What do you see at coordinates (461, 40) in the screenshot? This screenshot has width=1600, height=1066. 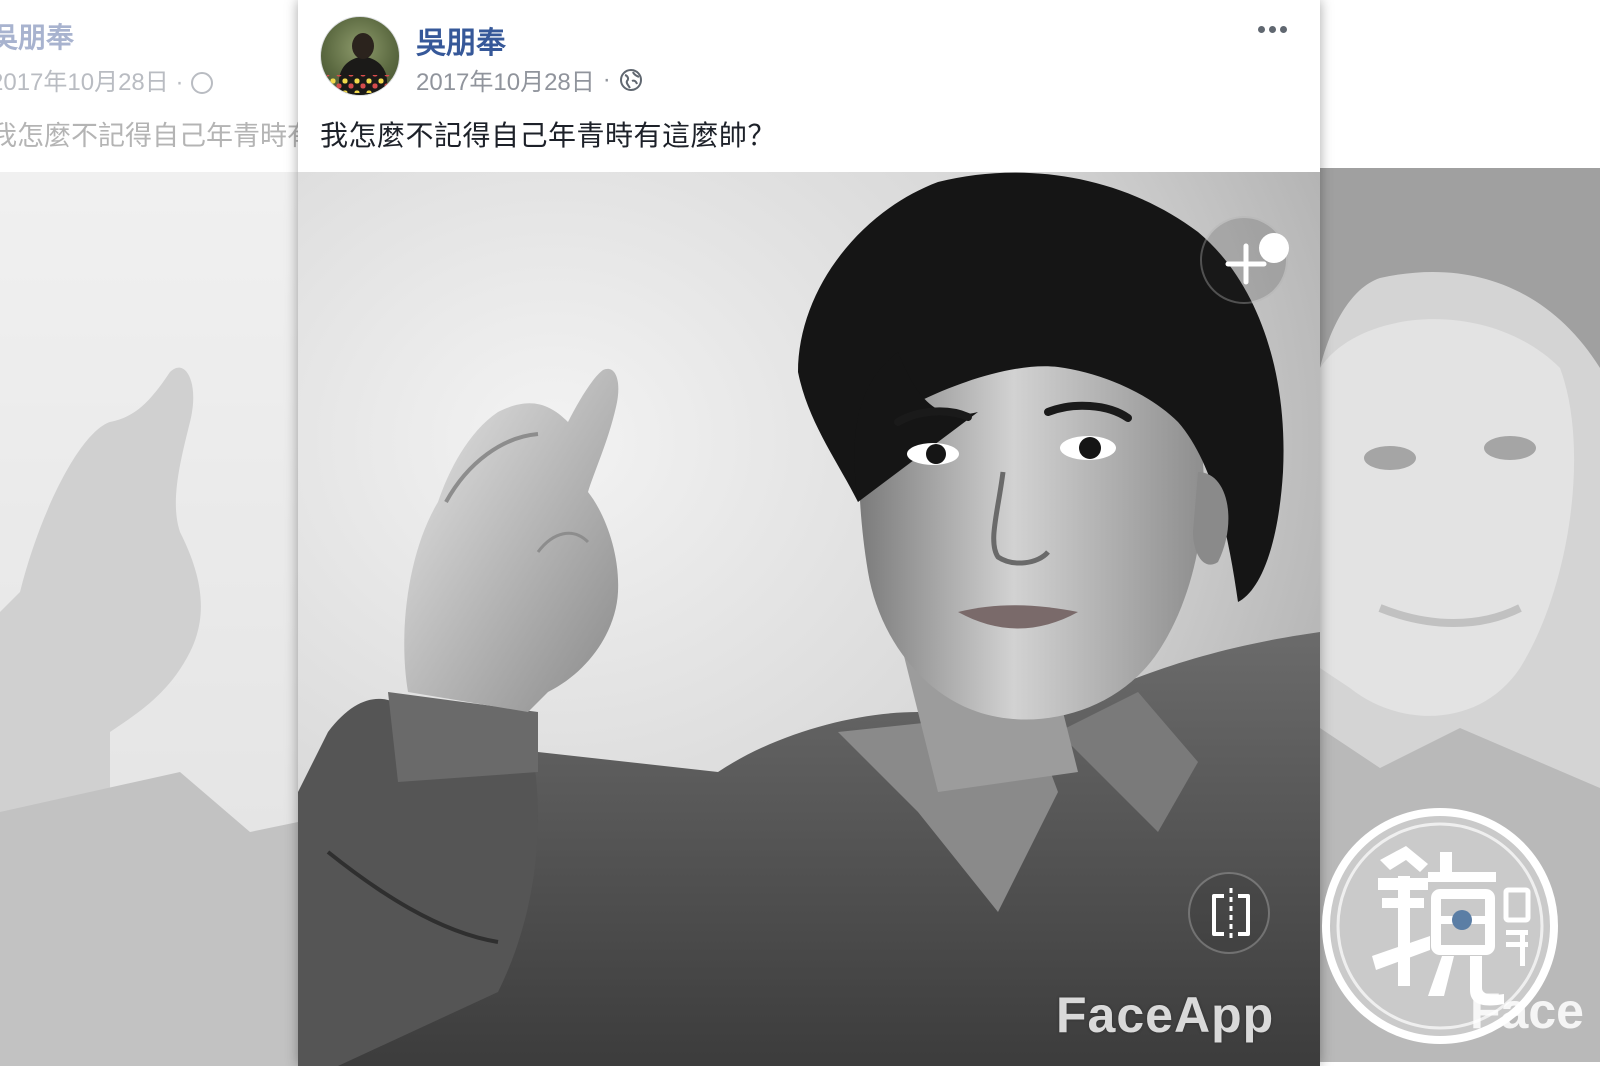 I see `author-name-link: 吳朋奉` at bounding box center [461, 40].